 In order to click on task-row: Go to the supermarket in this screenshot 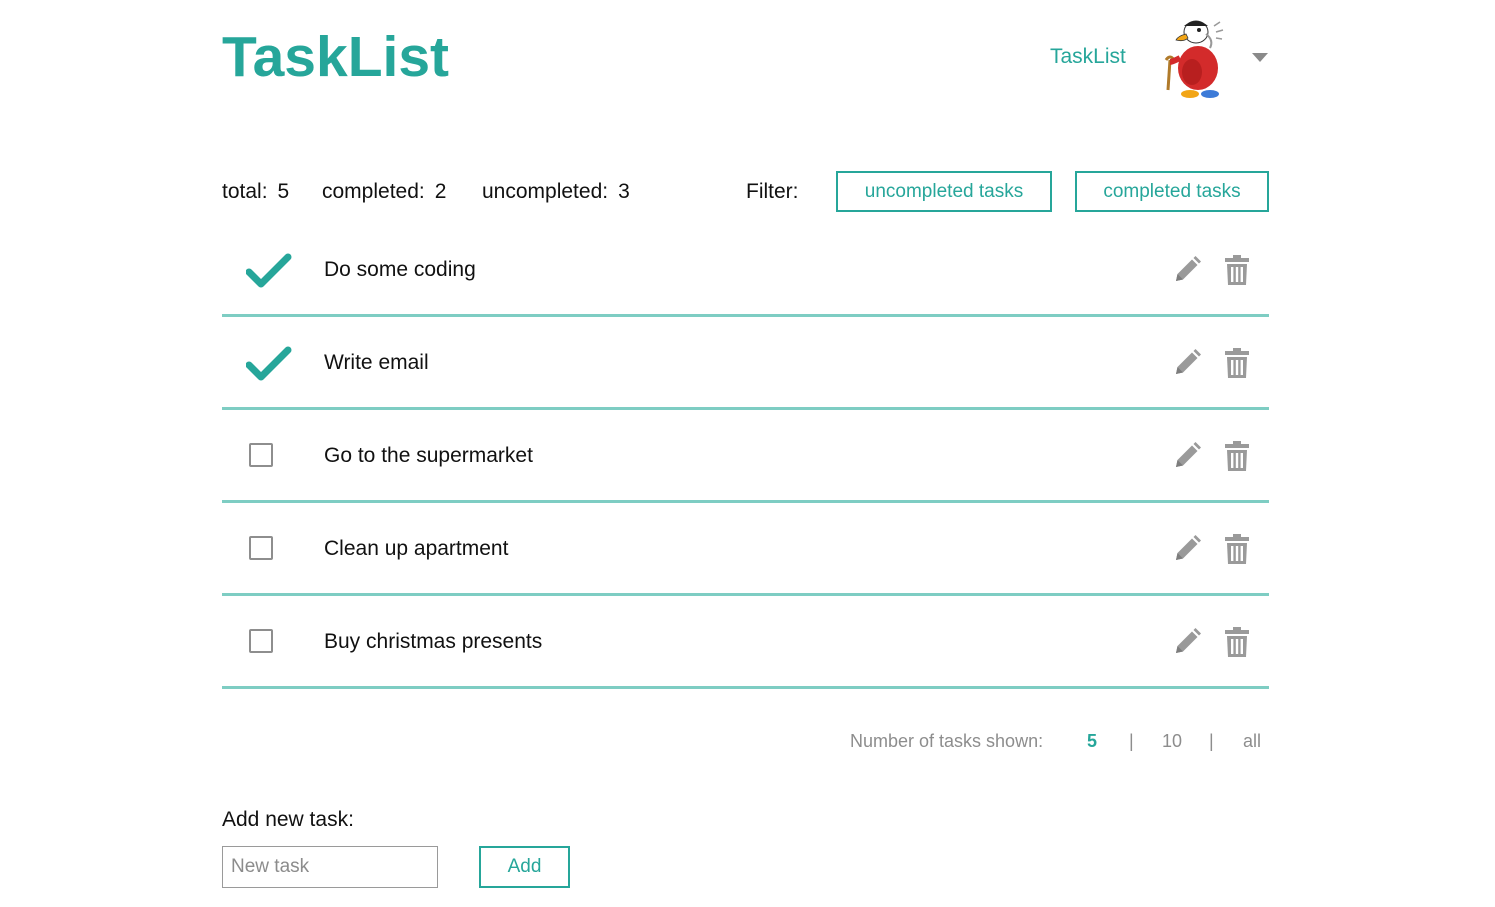, I will do `click(745, 456)`.